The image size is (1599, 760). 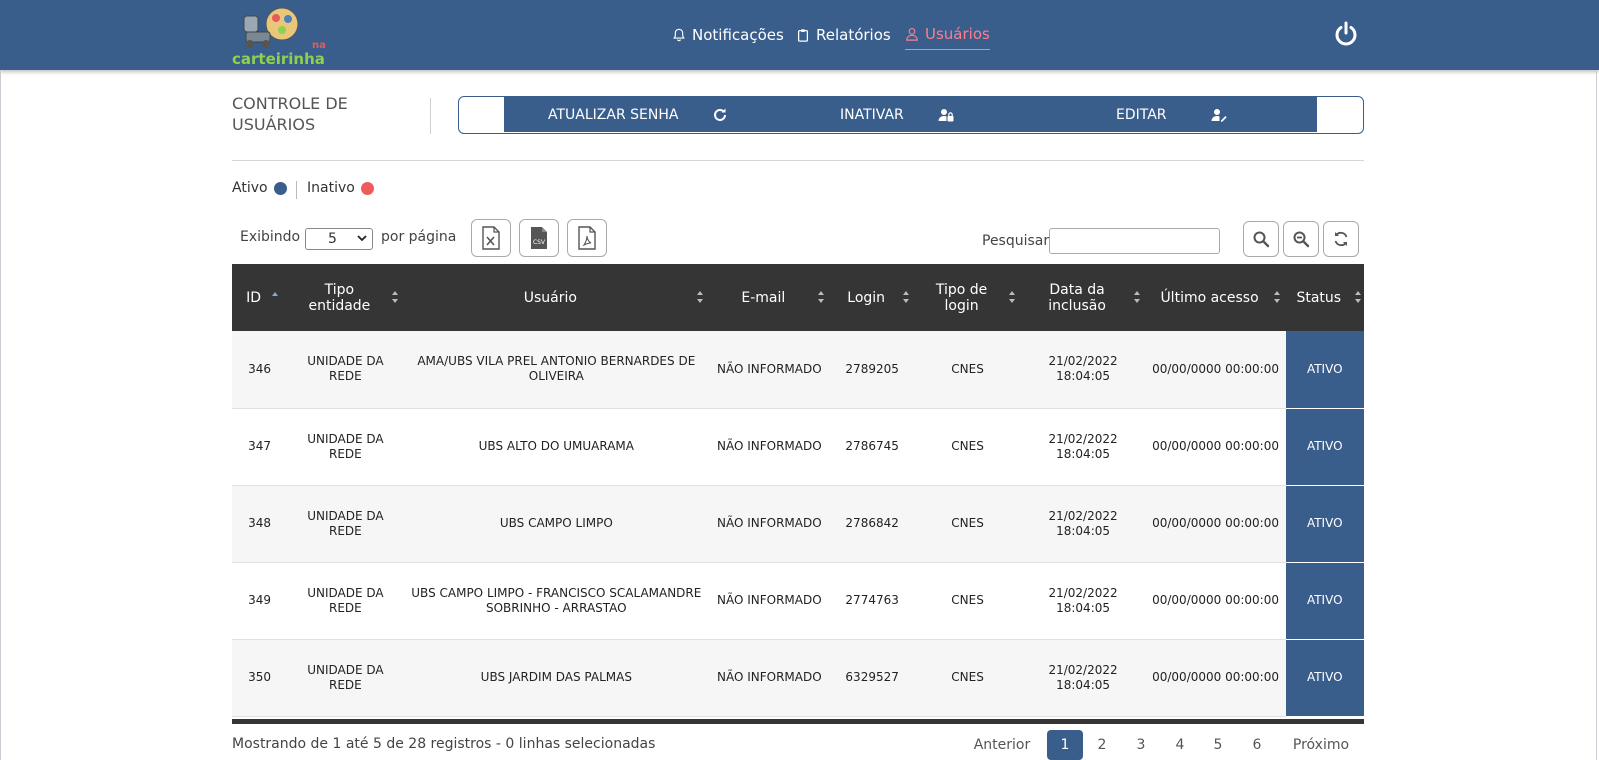 What do you see at coordinates (270, 237) in the screenshot?
I see `showing-label: Exibindo` at bounding box center [270, 237].